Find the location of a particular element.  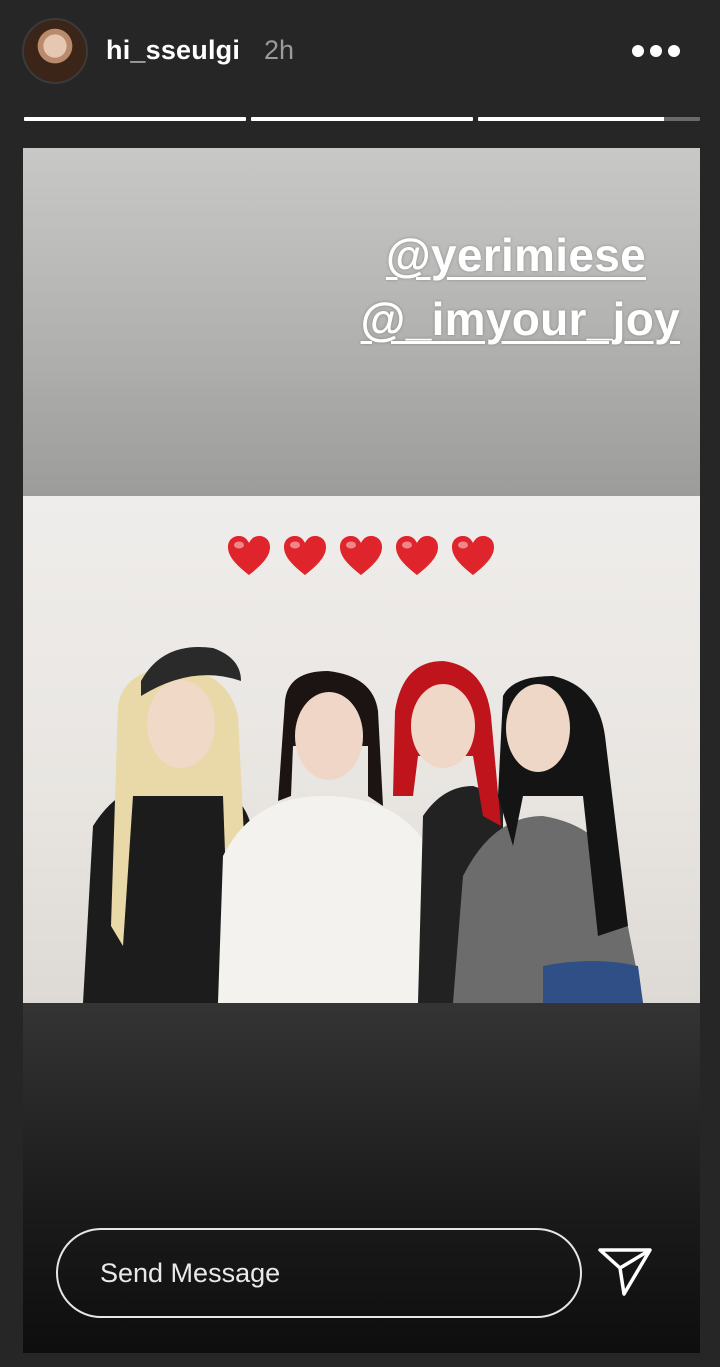

send-message-input: Send Message is located at coordinates (319, 1273).